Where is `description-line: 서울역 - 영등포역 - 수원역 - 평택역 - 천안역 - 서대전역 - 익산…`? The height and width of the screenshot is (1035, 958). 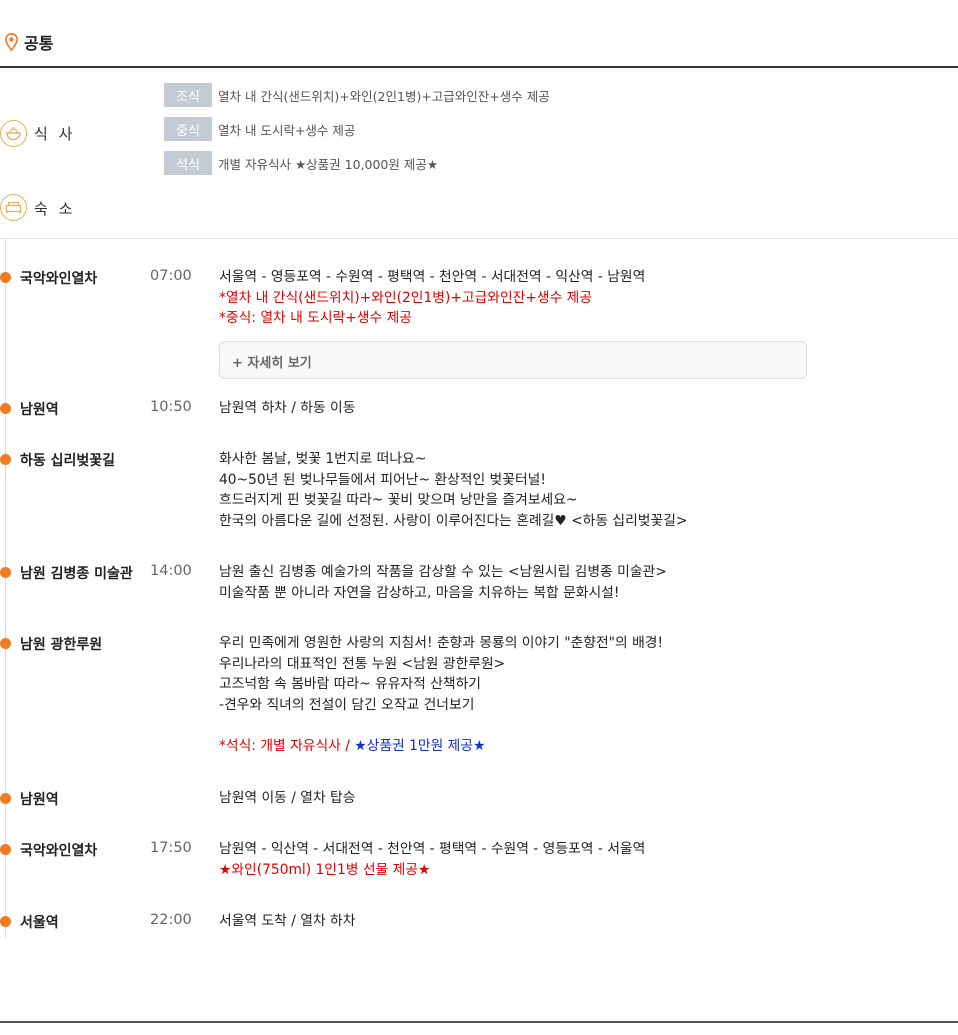 description-line: 서울역 - 영등포역 - 수원역 - 평택역 - 천안역 - 서대전역 - 익산… is located at coordinates (432, 277).